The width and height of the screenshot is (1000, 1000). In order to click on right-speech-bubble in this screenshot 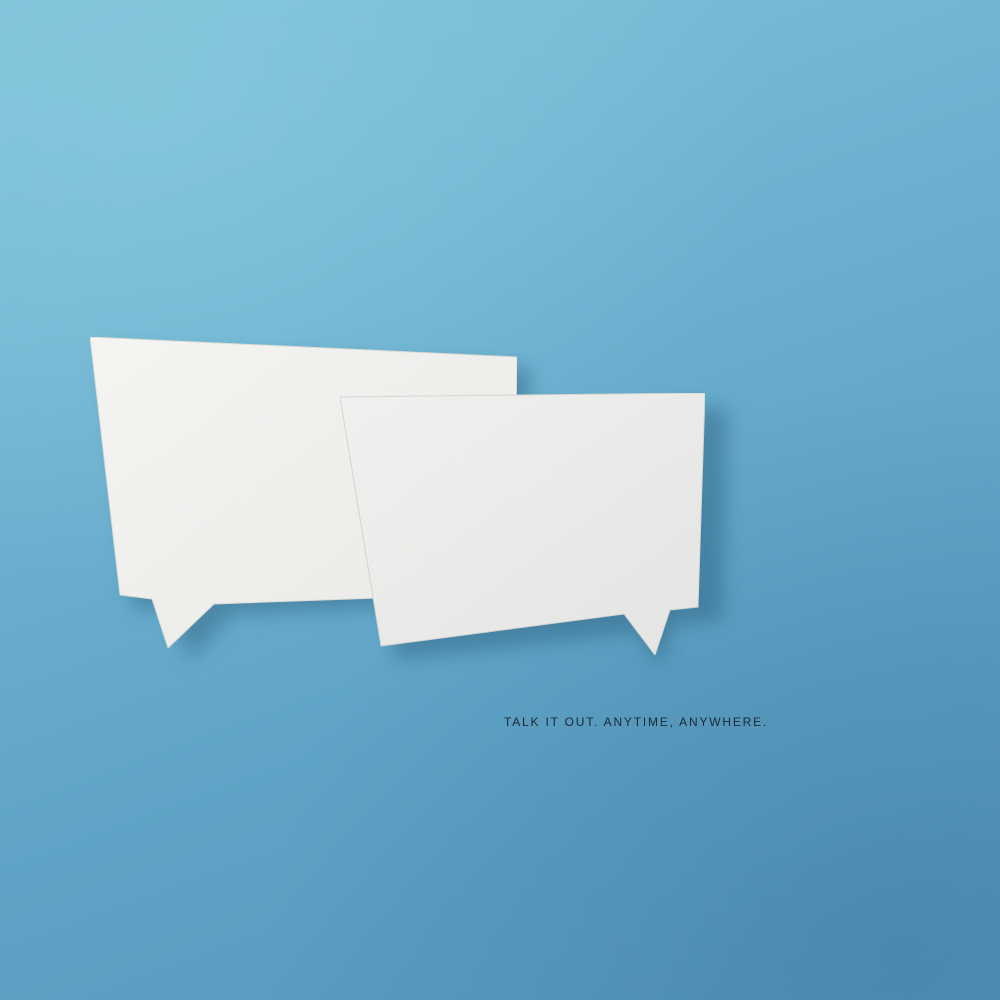, I will do `click(522, 524)`.